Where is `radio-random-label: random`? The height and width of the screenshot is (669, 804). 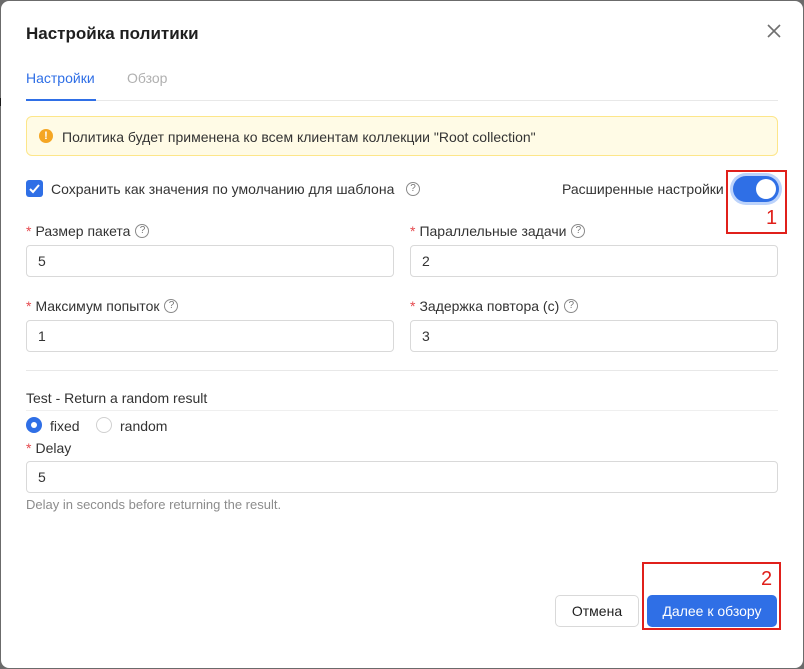
radio-random-label: random is located at coordinates (144, 426).